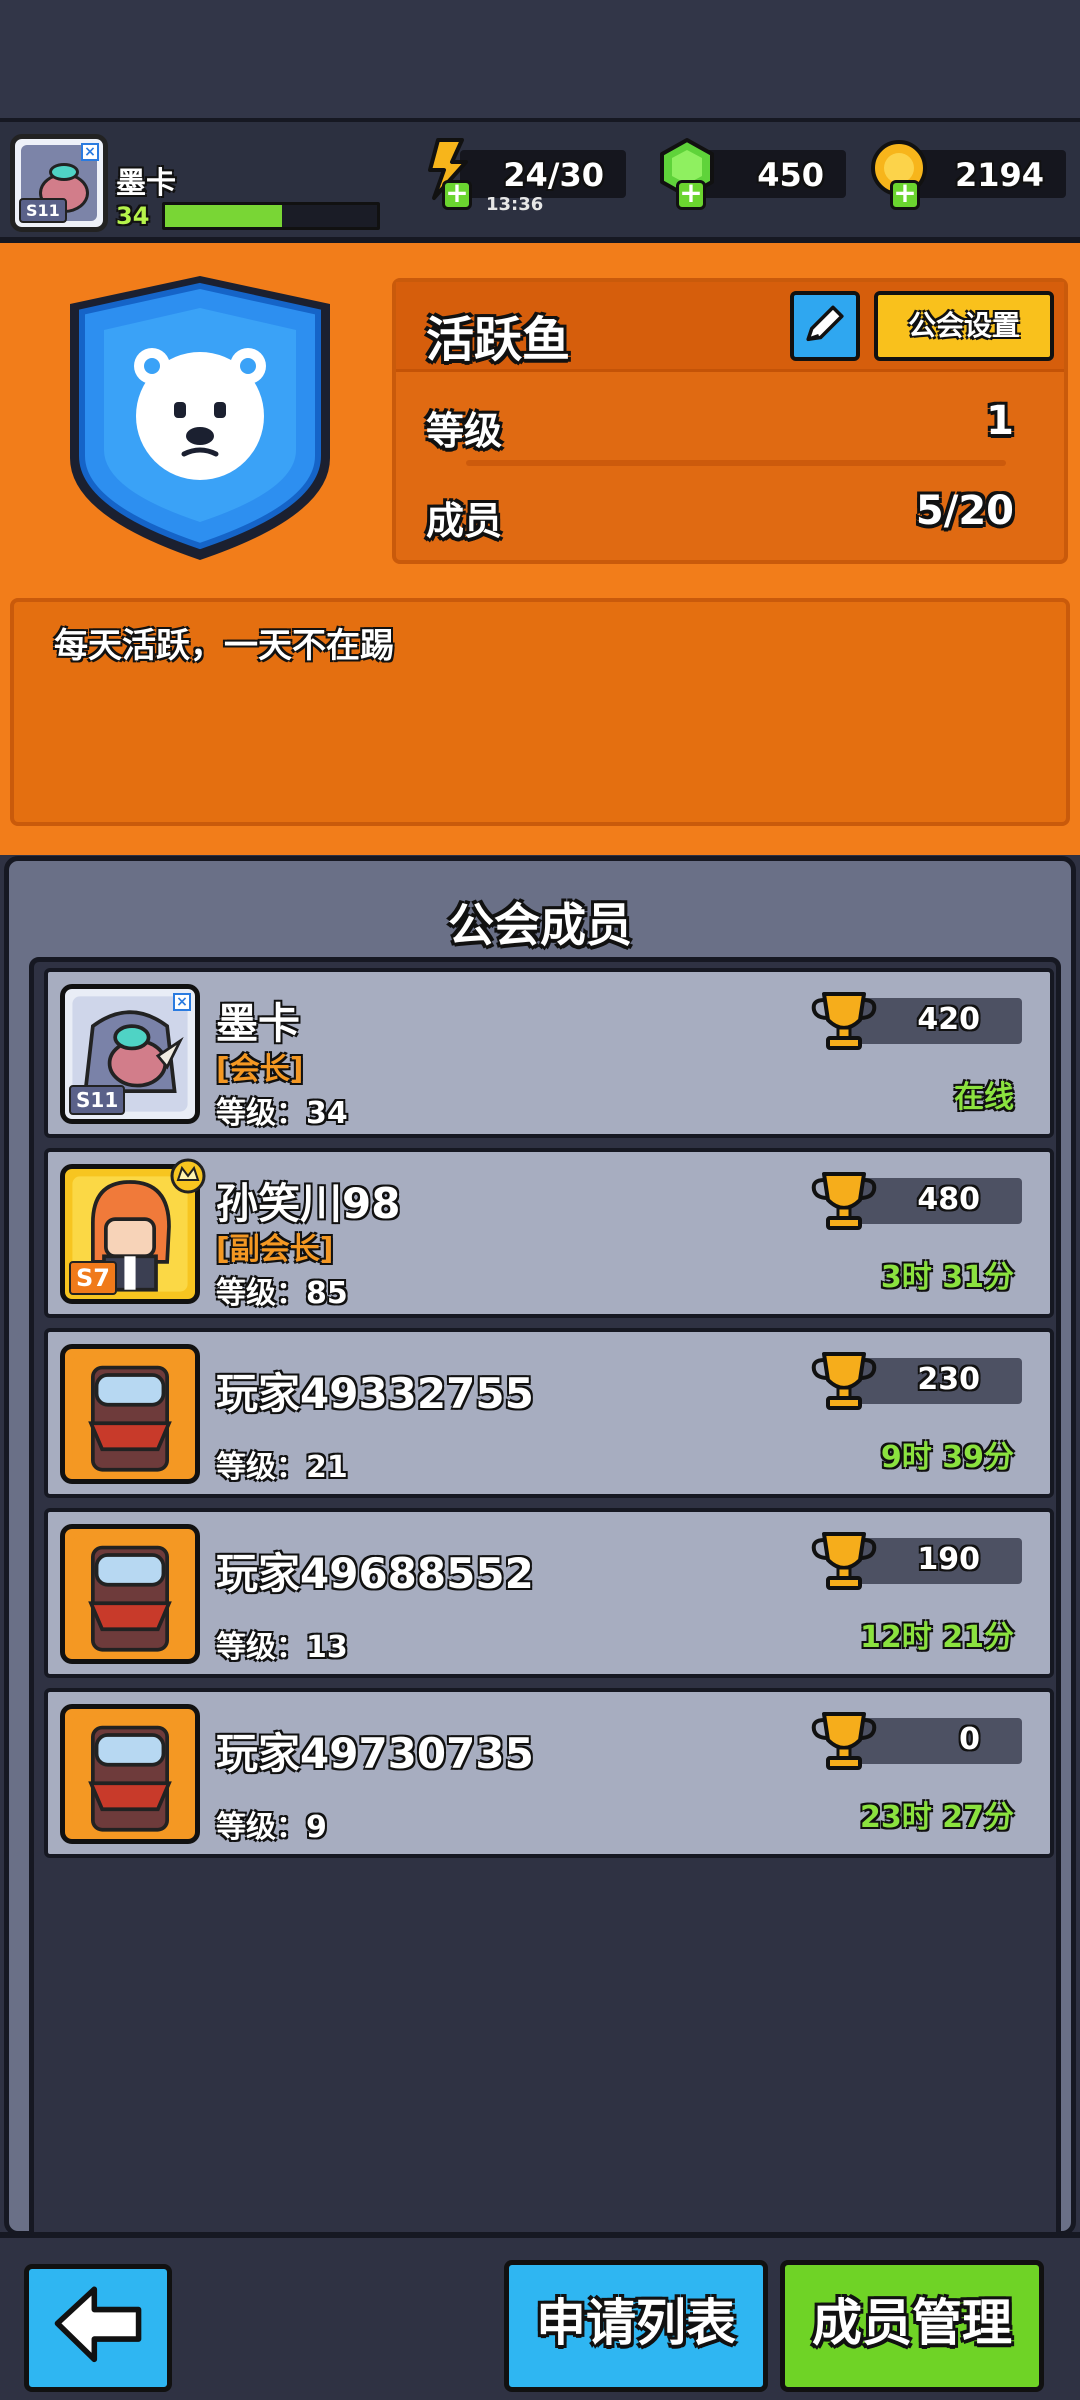 This screenshot has height=2400, width=1080. What do you see at coordinates (130, 1054) in the screenshot?
I see `member-avatar: × S11` at bounding box center [130, 1054].